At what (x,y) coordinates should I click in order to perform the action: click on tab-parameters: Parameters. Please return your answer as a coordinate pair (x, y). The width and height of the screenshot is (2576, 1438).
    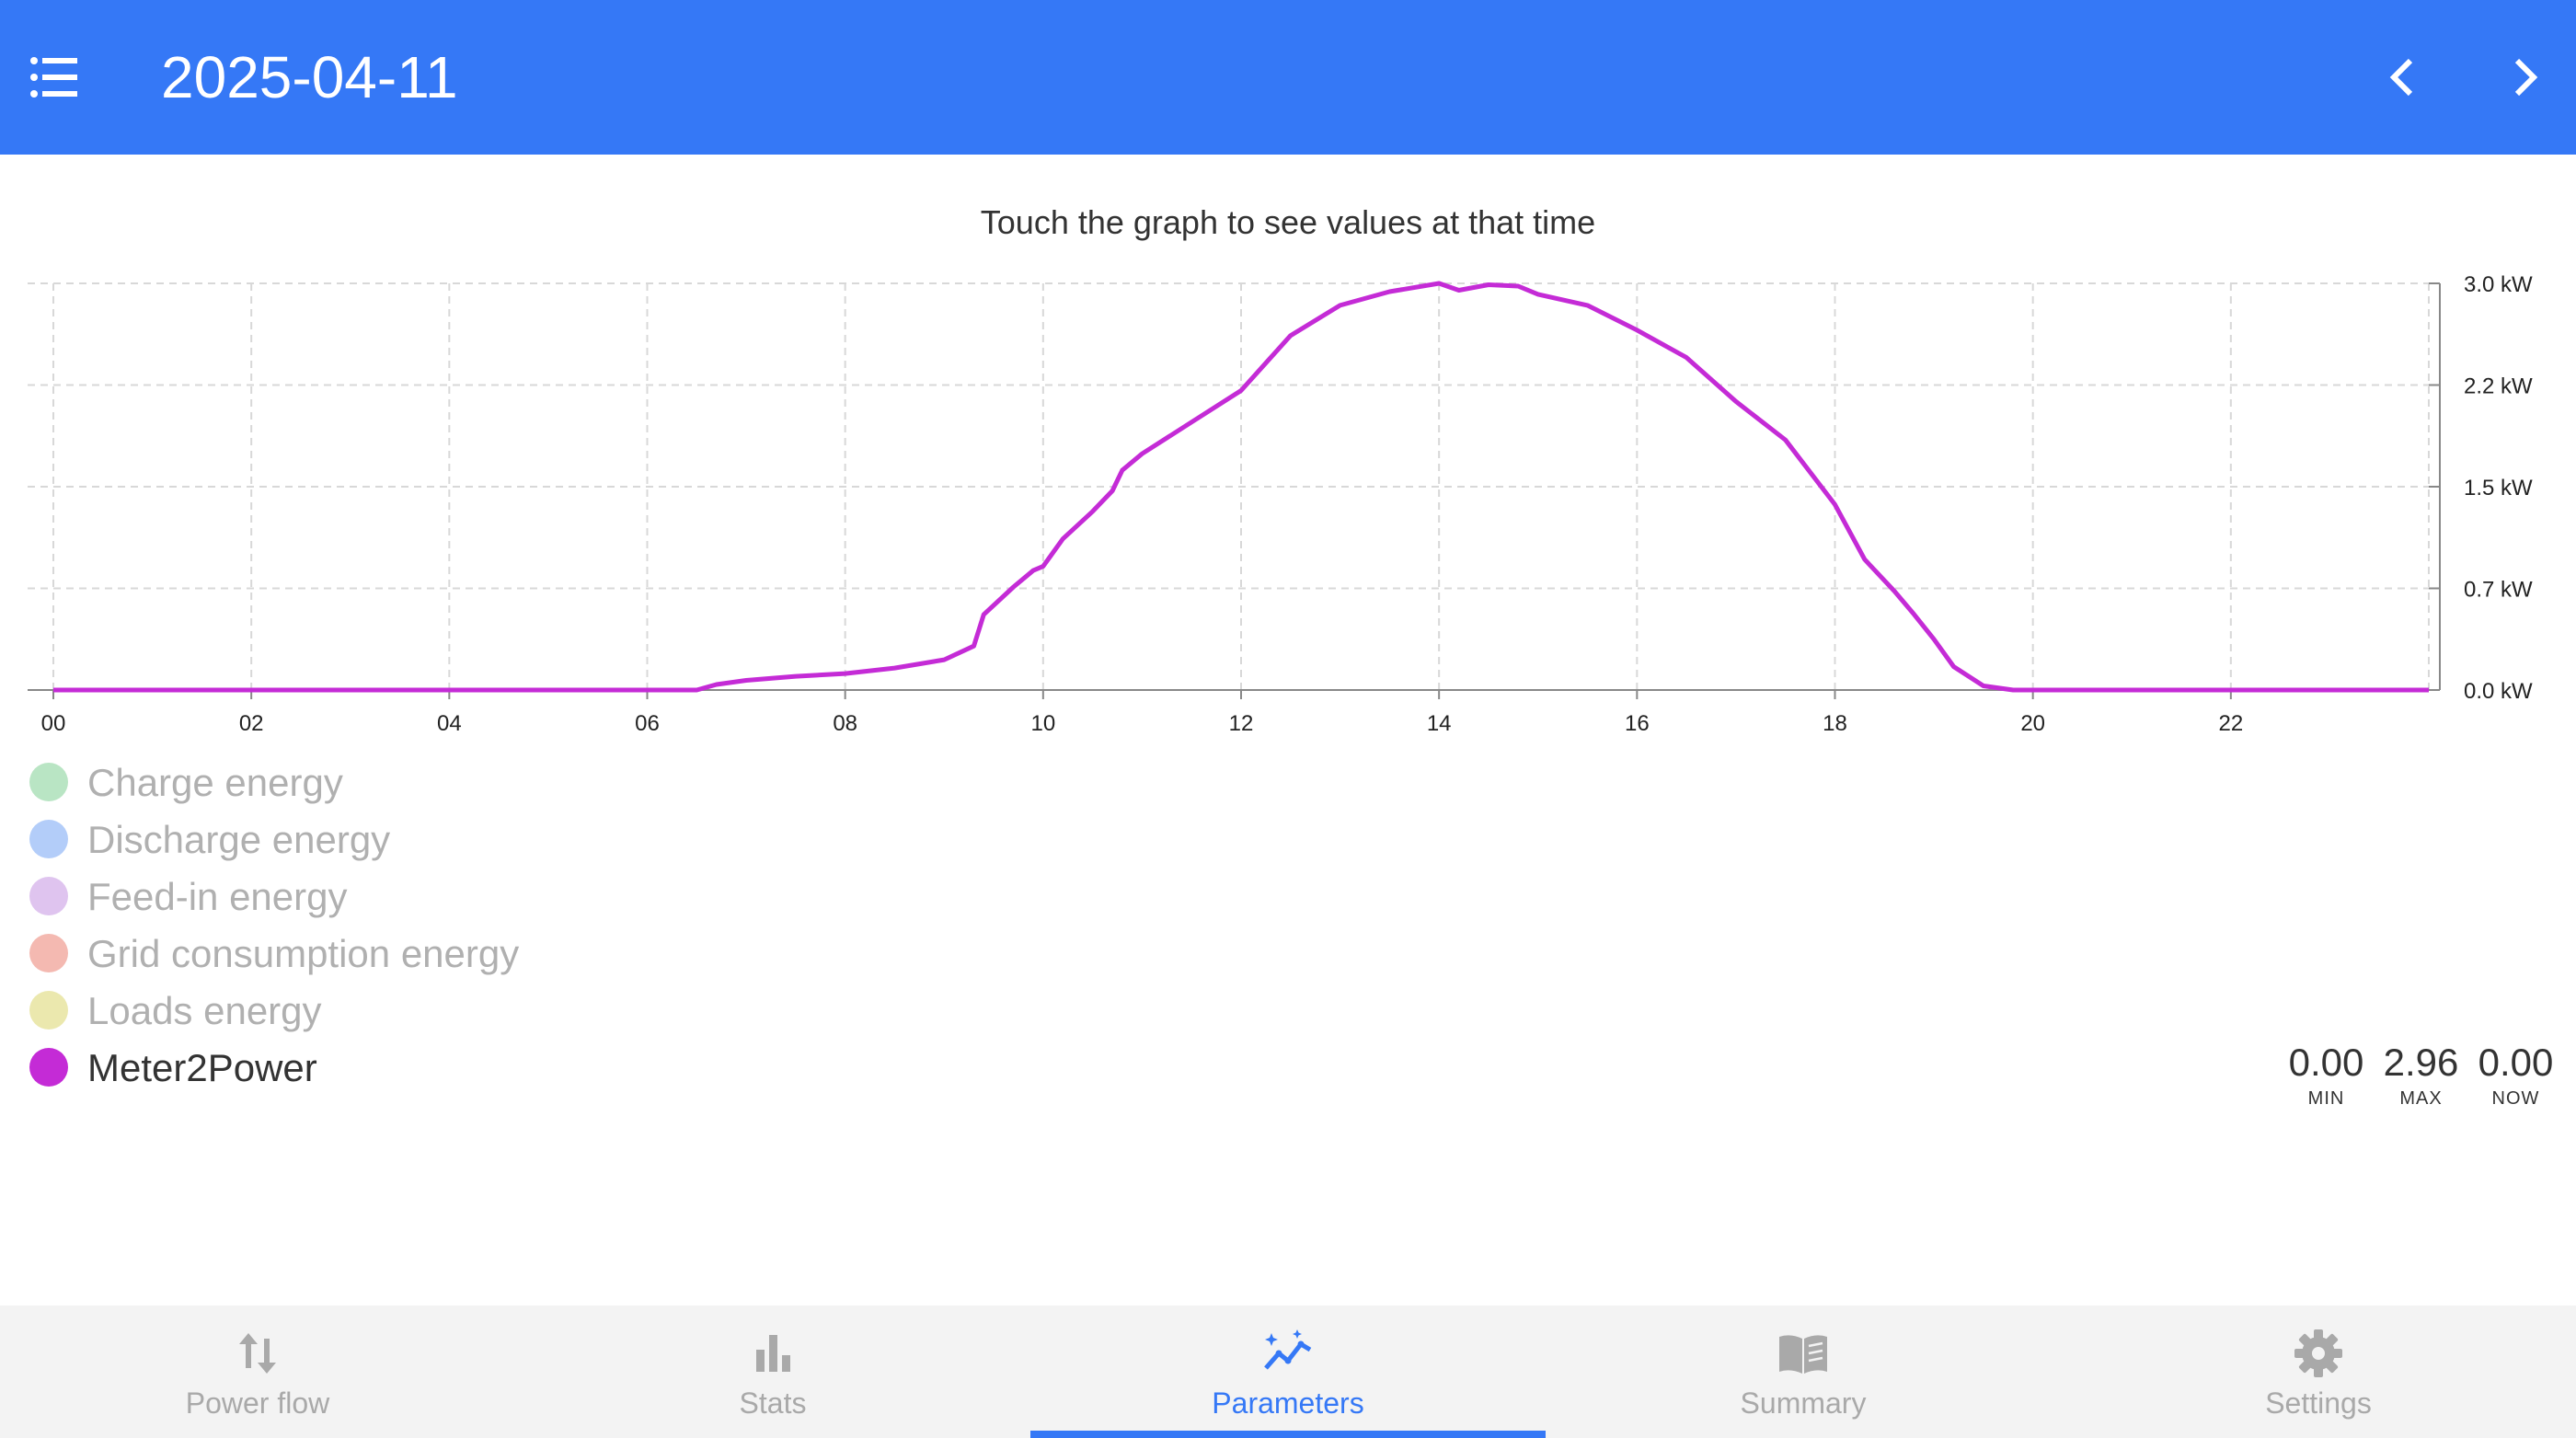
    Looking at the image, I should click on (1288, 1372).